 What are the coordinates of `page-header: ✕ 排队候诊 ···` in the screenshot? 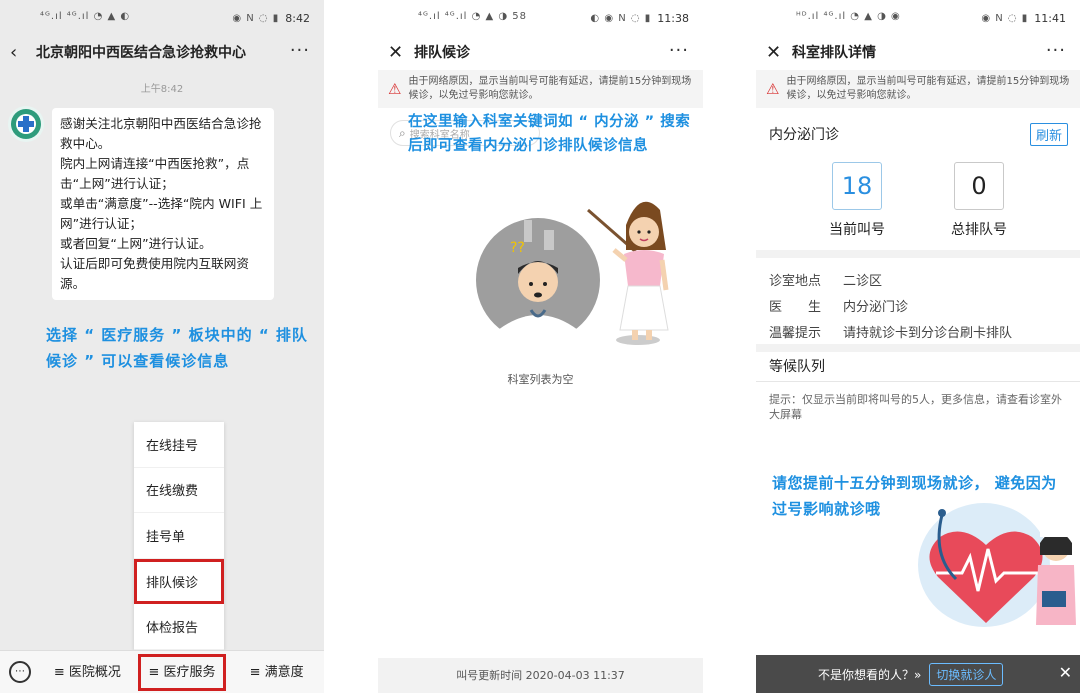 It's located at (540, 52).